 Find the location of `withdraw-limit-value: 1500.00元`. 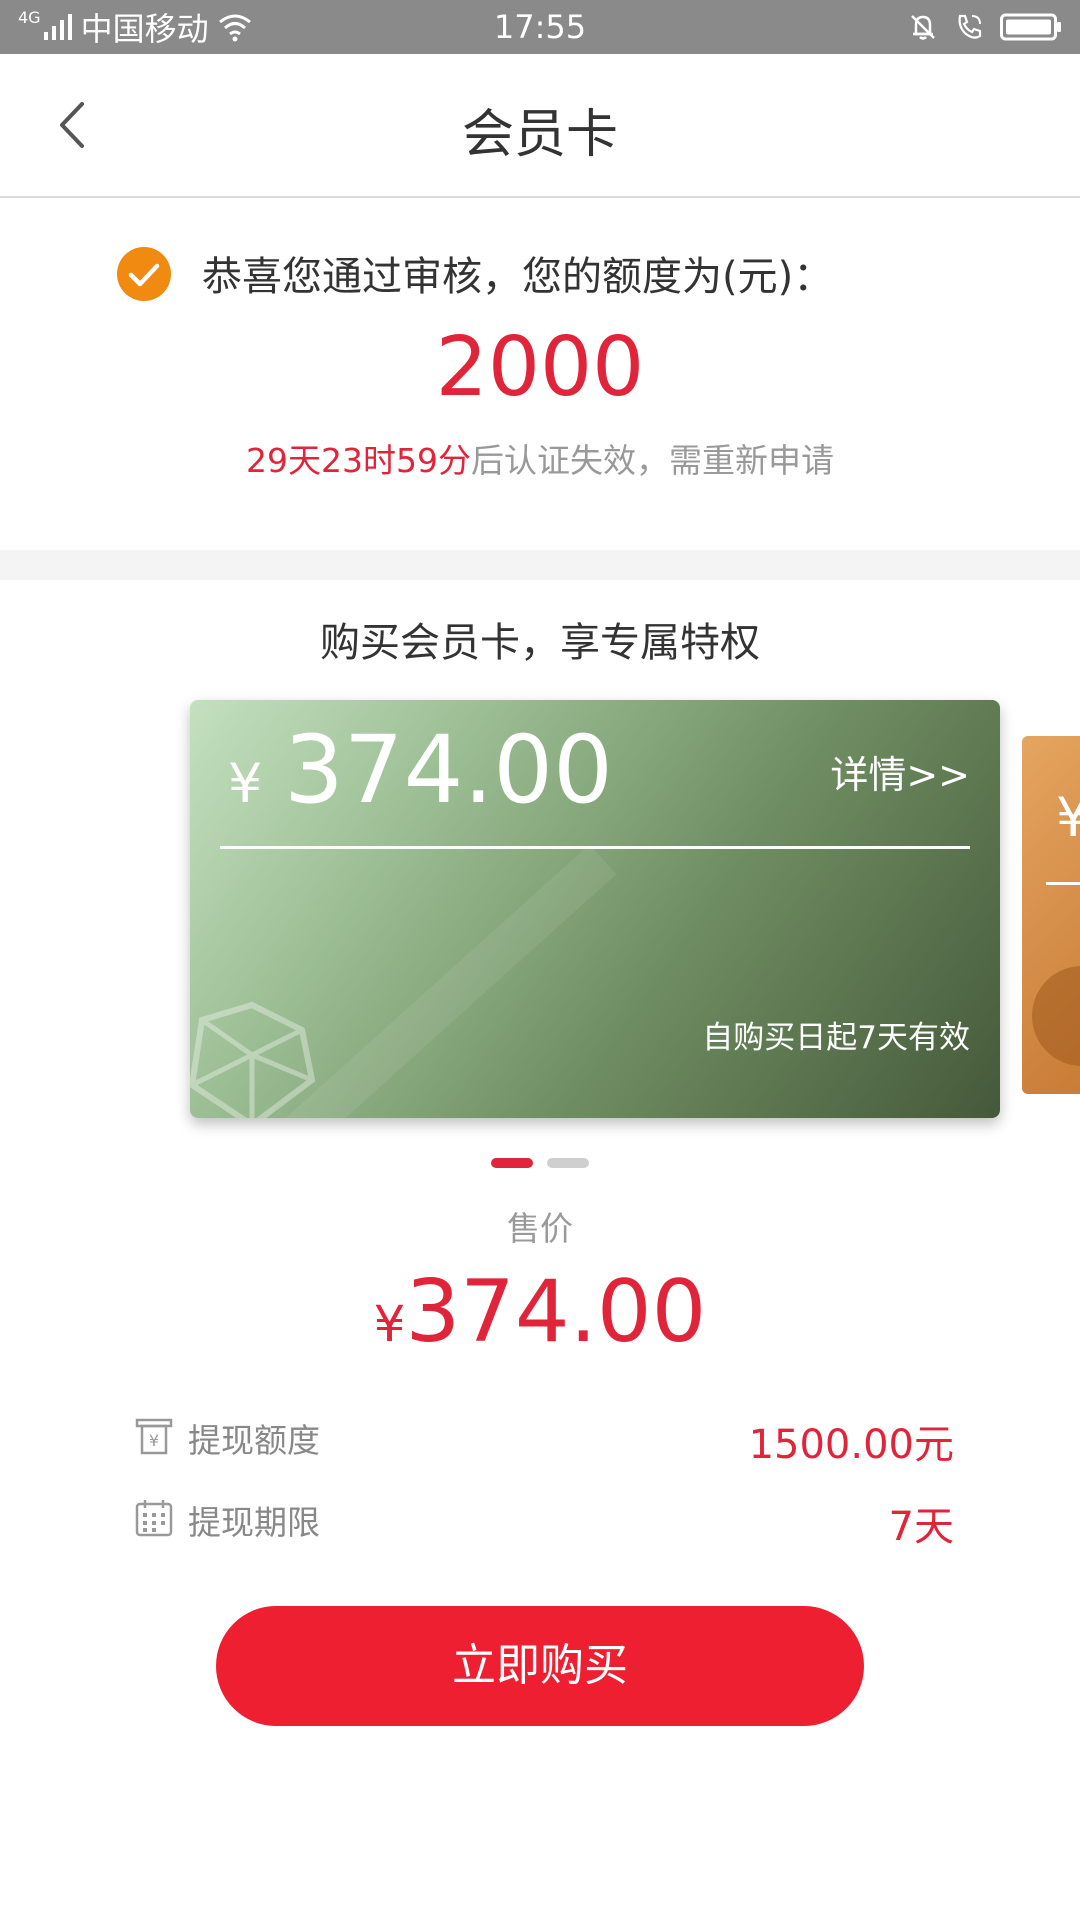

withdraw-limit-value: 1500.00元 is located at coordinates (851, 1445).